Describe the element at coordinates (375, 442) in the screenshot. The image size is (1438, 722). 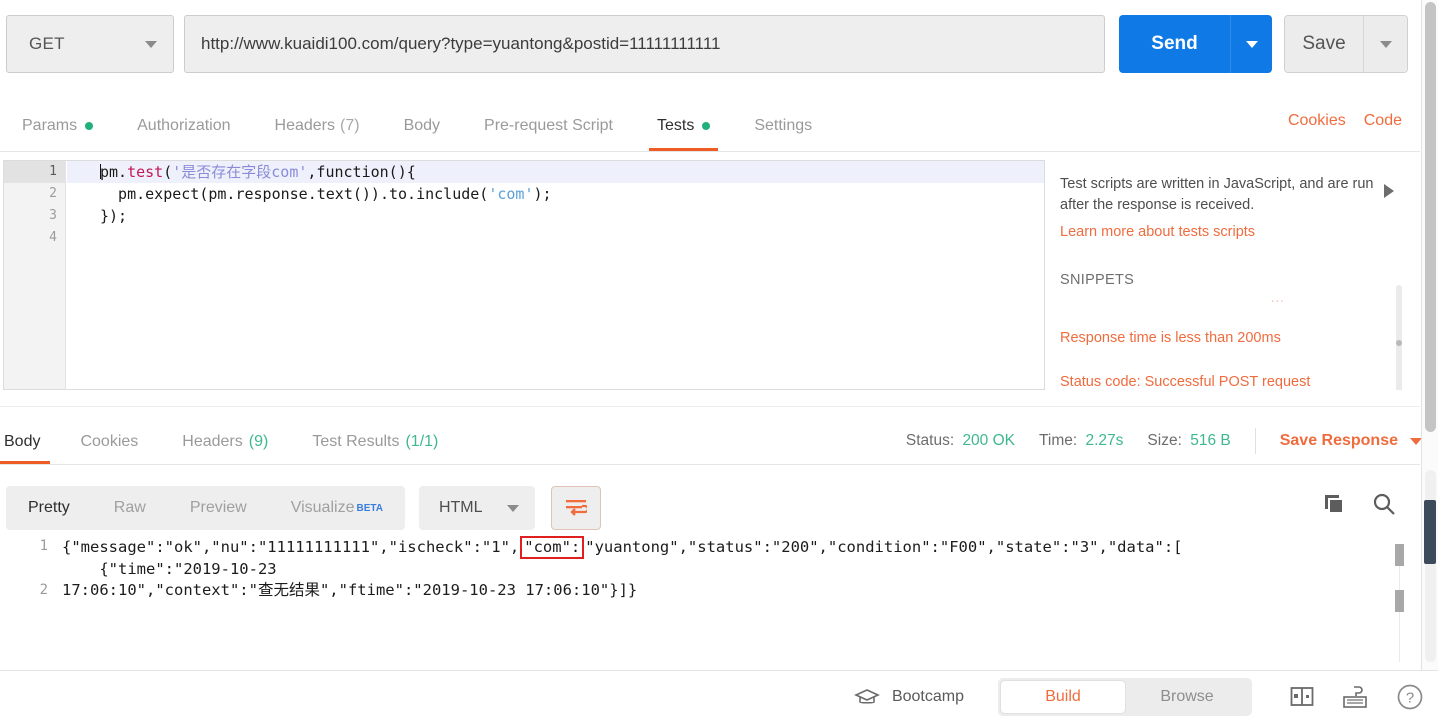
I see `response-tab-test-results: Test Results (1/1)` at that location.